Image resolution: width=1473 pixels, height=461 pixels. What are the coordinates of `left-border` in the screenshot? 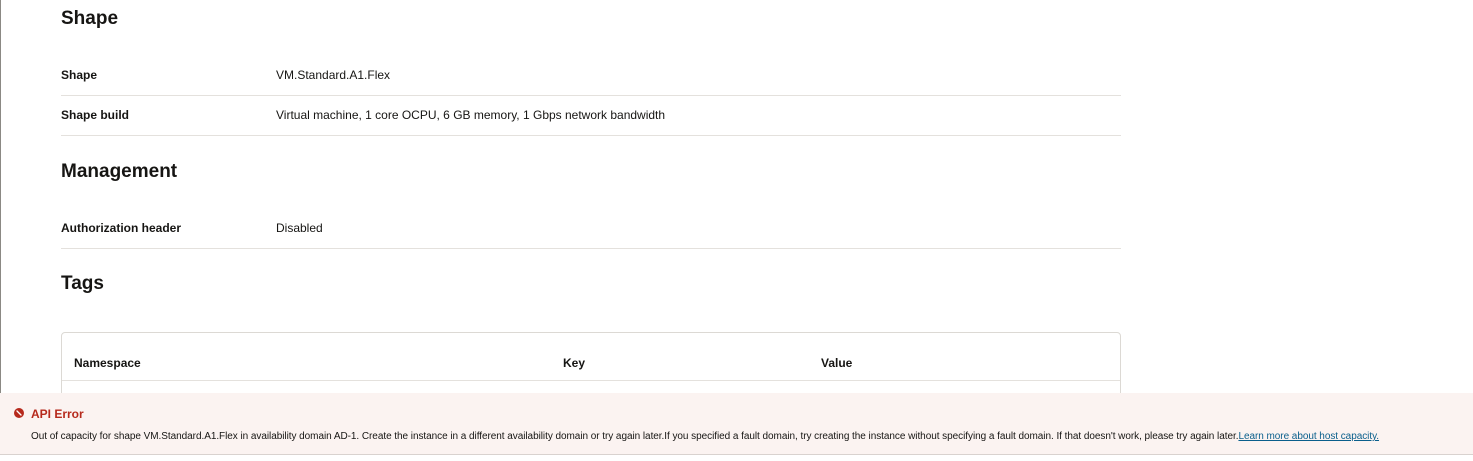 It's located at (0, 230).